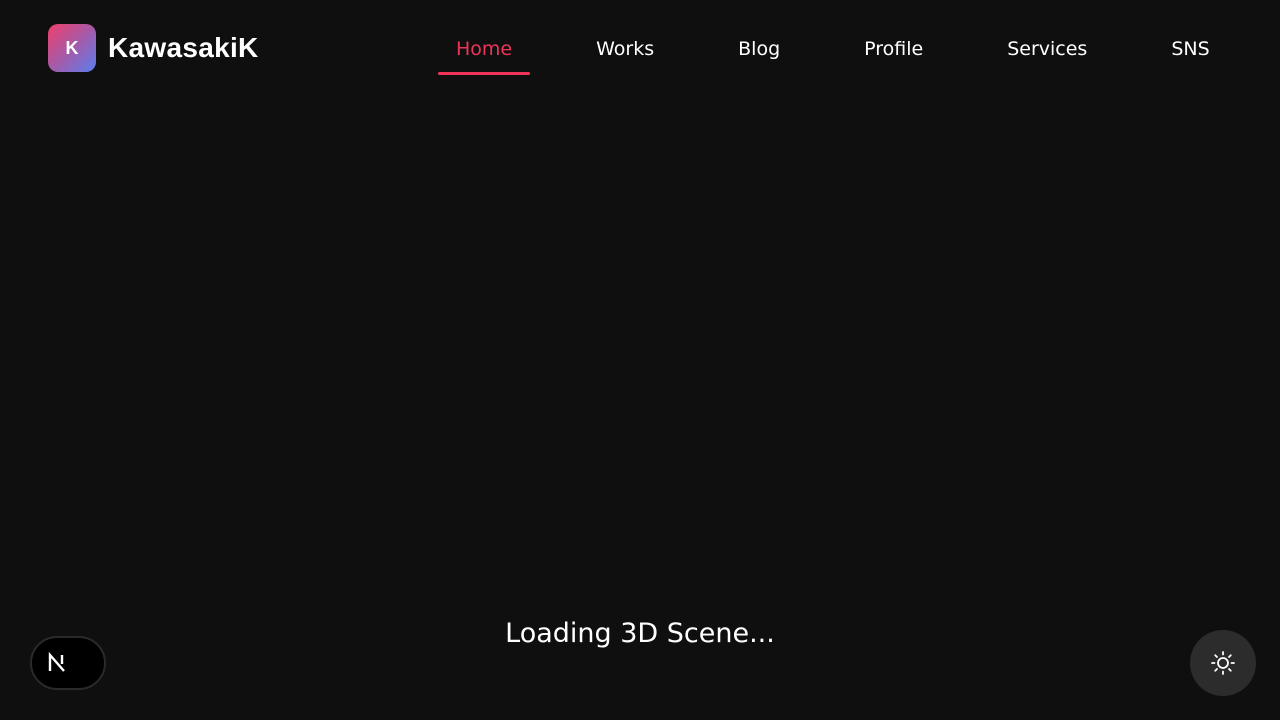  What do you see at coordinates (833, 50) in the screenshot?
I see `main-nav: Home Works Blog Profile Services SNS` at bounding box center [833, 50].